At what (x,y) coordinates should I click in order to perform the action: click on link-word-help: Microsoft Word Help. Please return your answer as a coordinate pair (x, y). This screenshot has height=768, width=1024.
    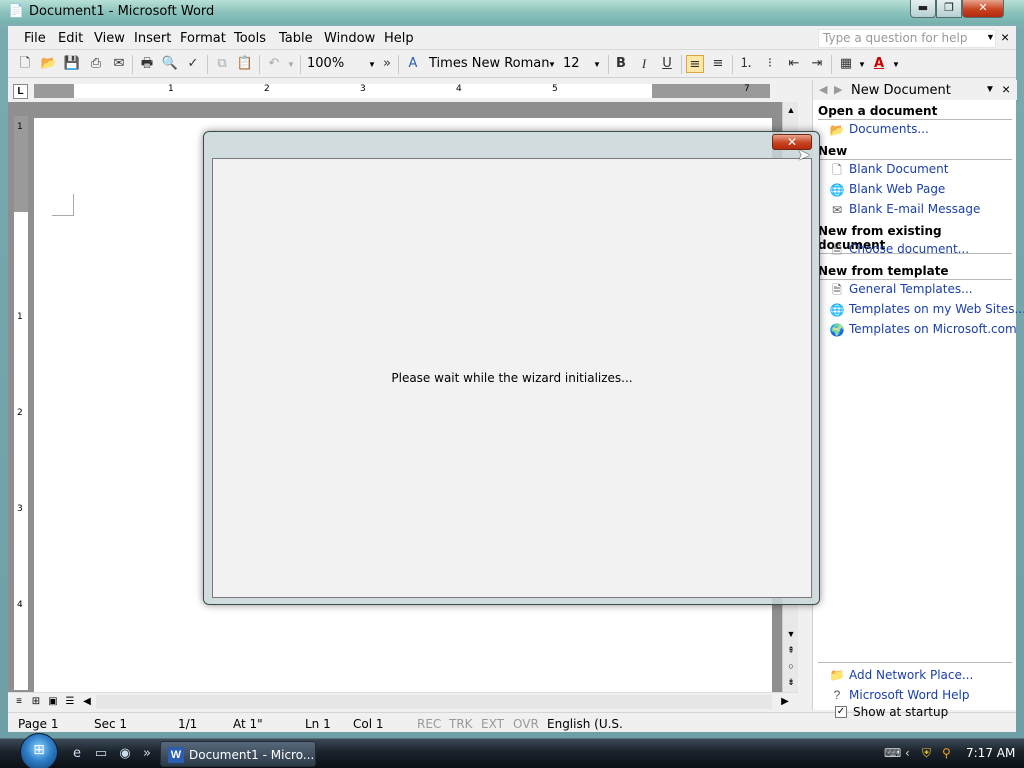
    Looking at the image, I should click on (909, 695).